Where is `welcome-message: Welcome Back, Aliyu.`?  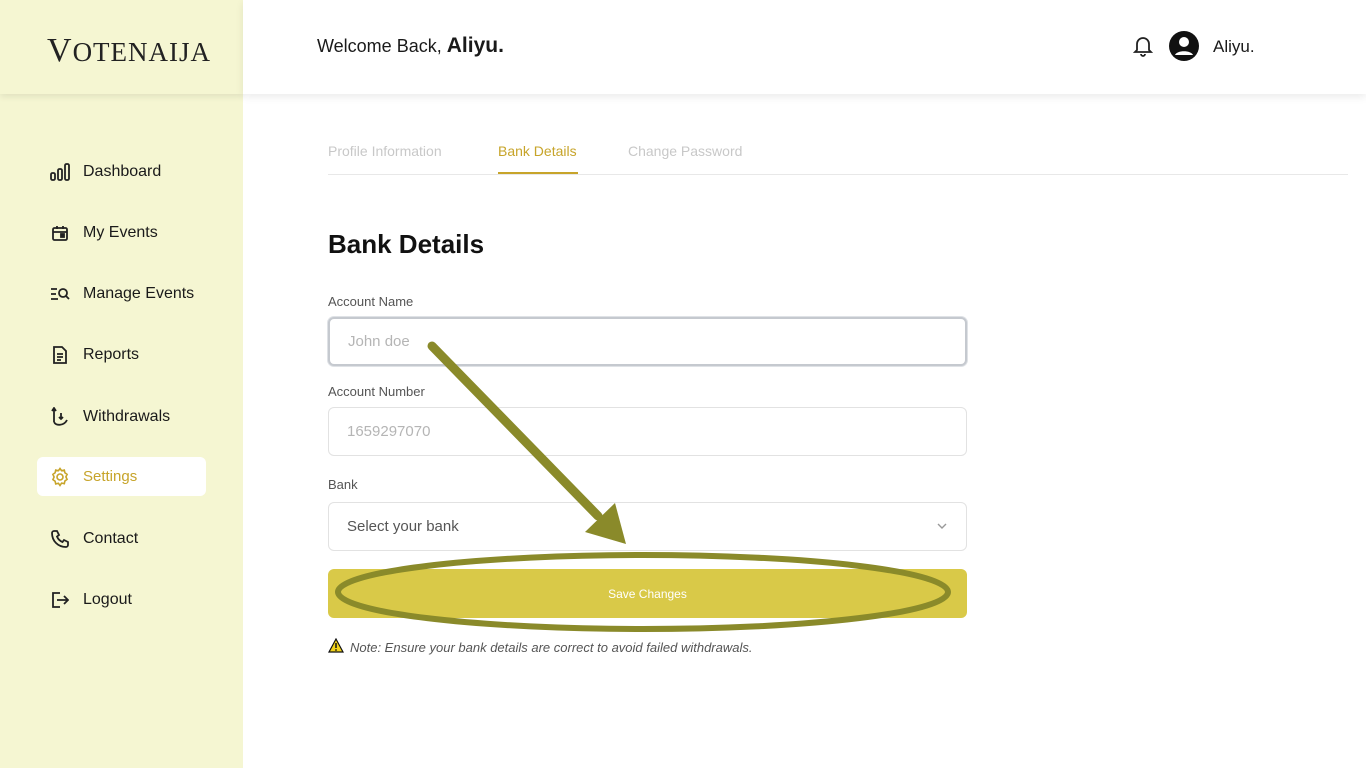
welcome-message: Welcome Back, Aliyu. is located at coordinates (410, 45).